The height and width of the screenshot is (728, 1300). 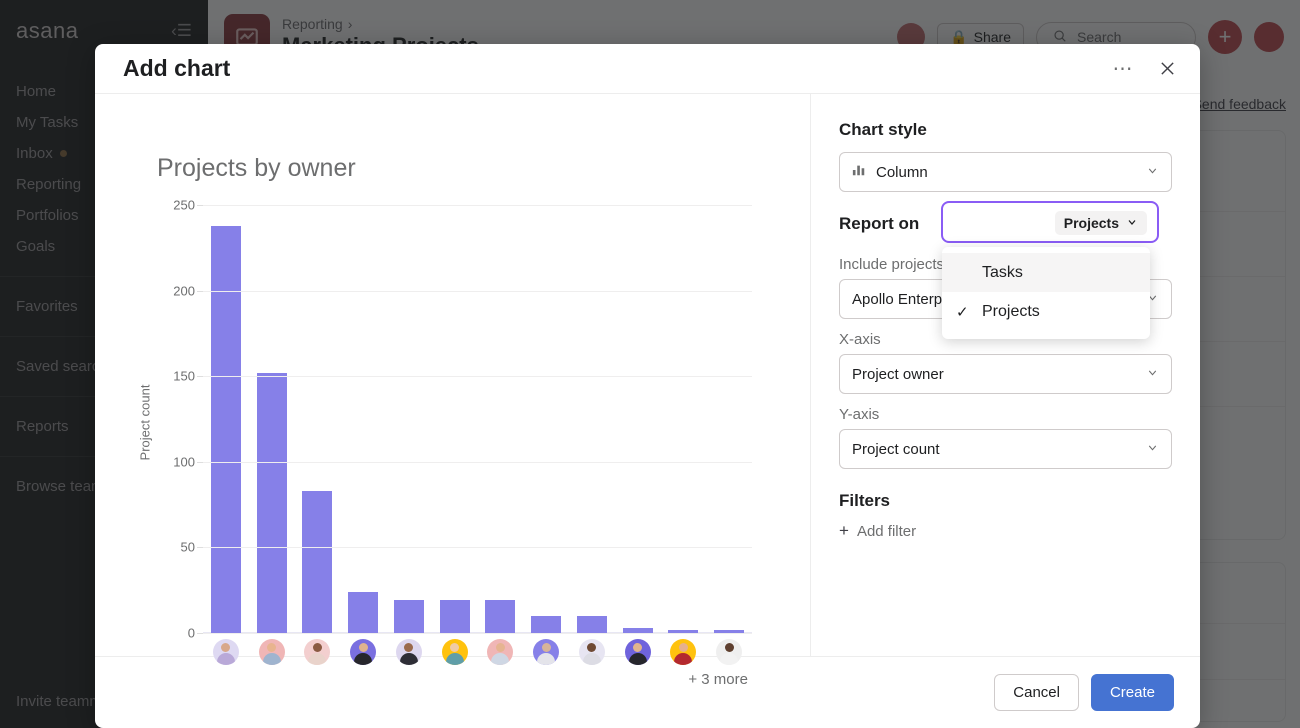 I want to click on y-axis-tick-label: 50, so click(x=187, y=547).